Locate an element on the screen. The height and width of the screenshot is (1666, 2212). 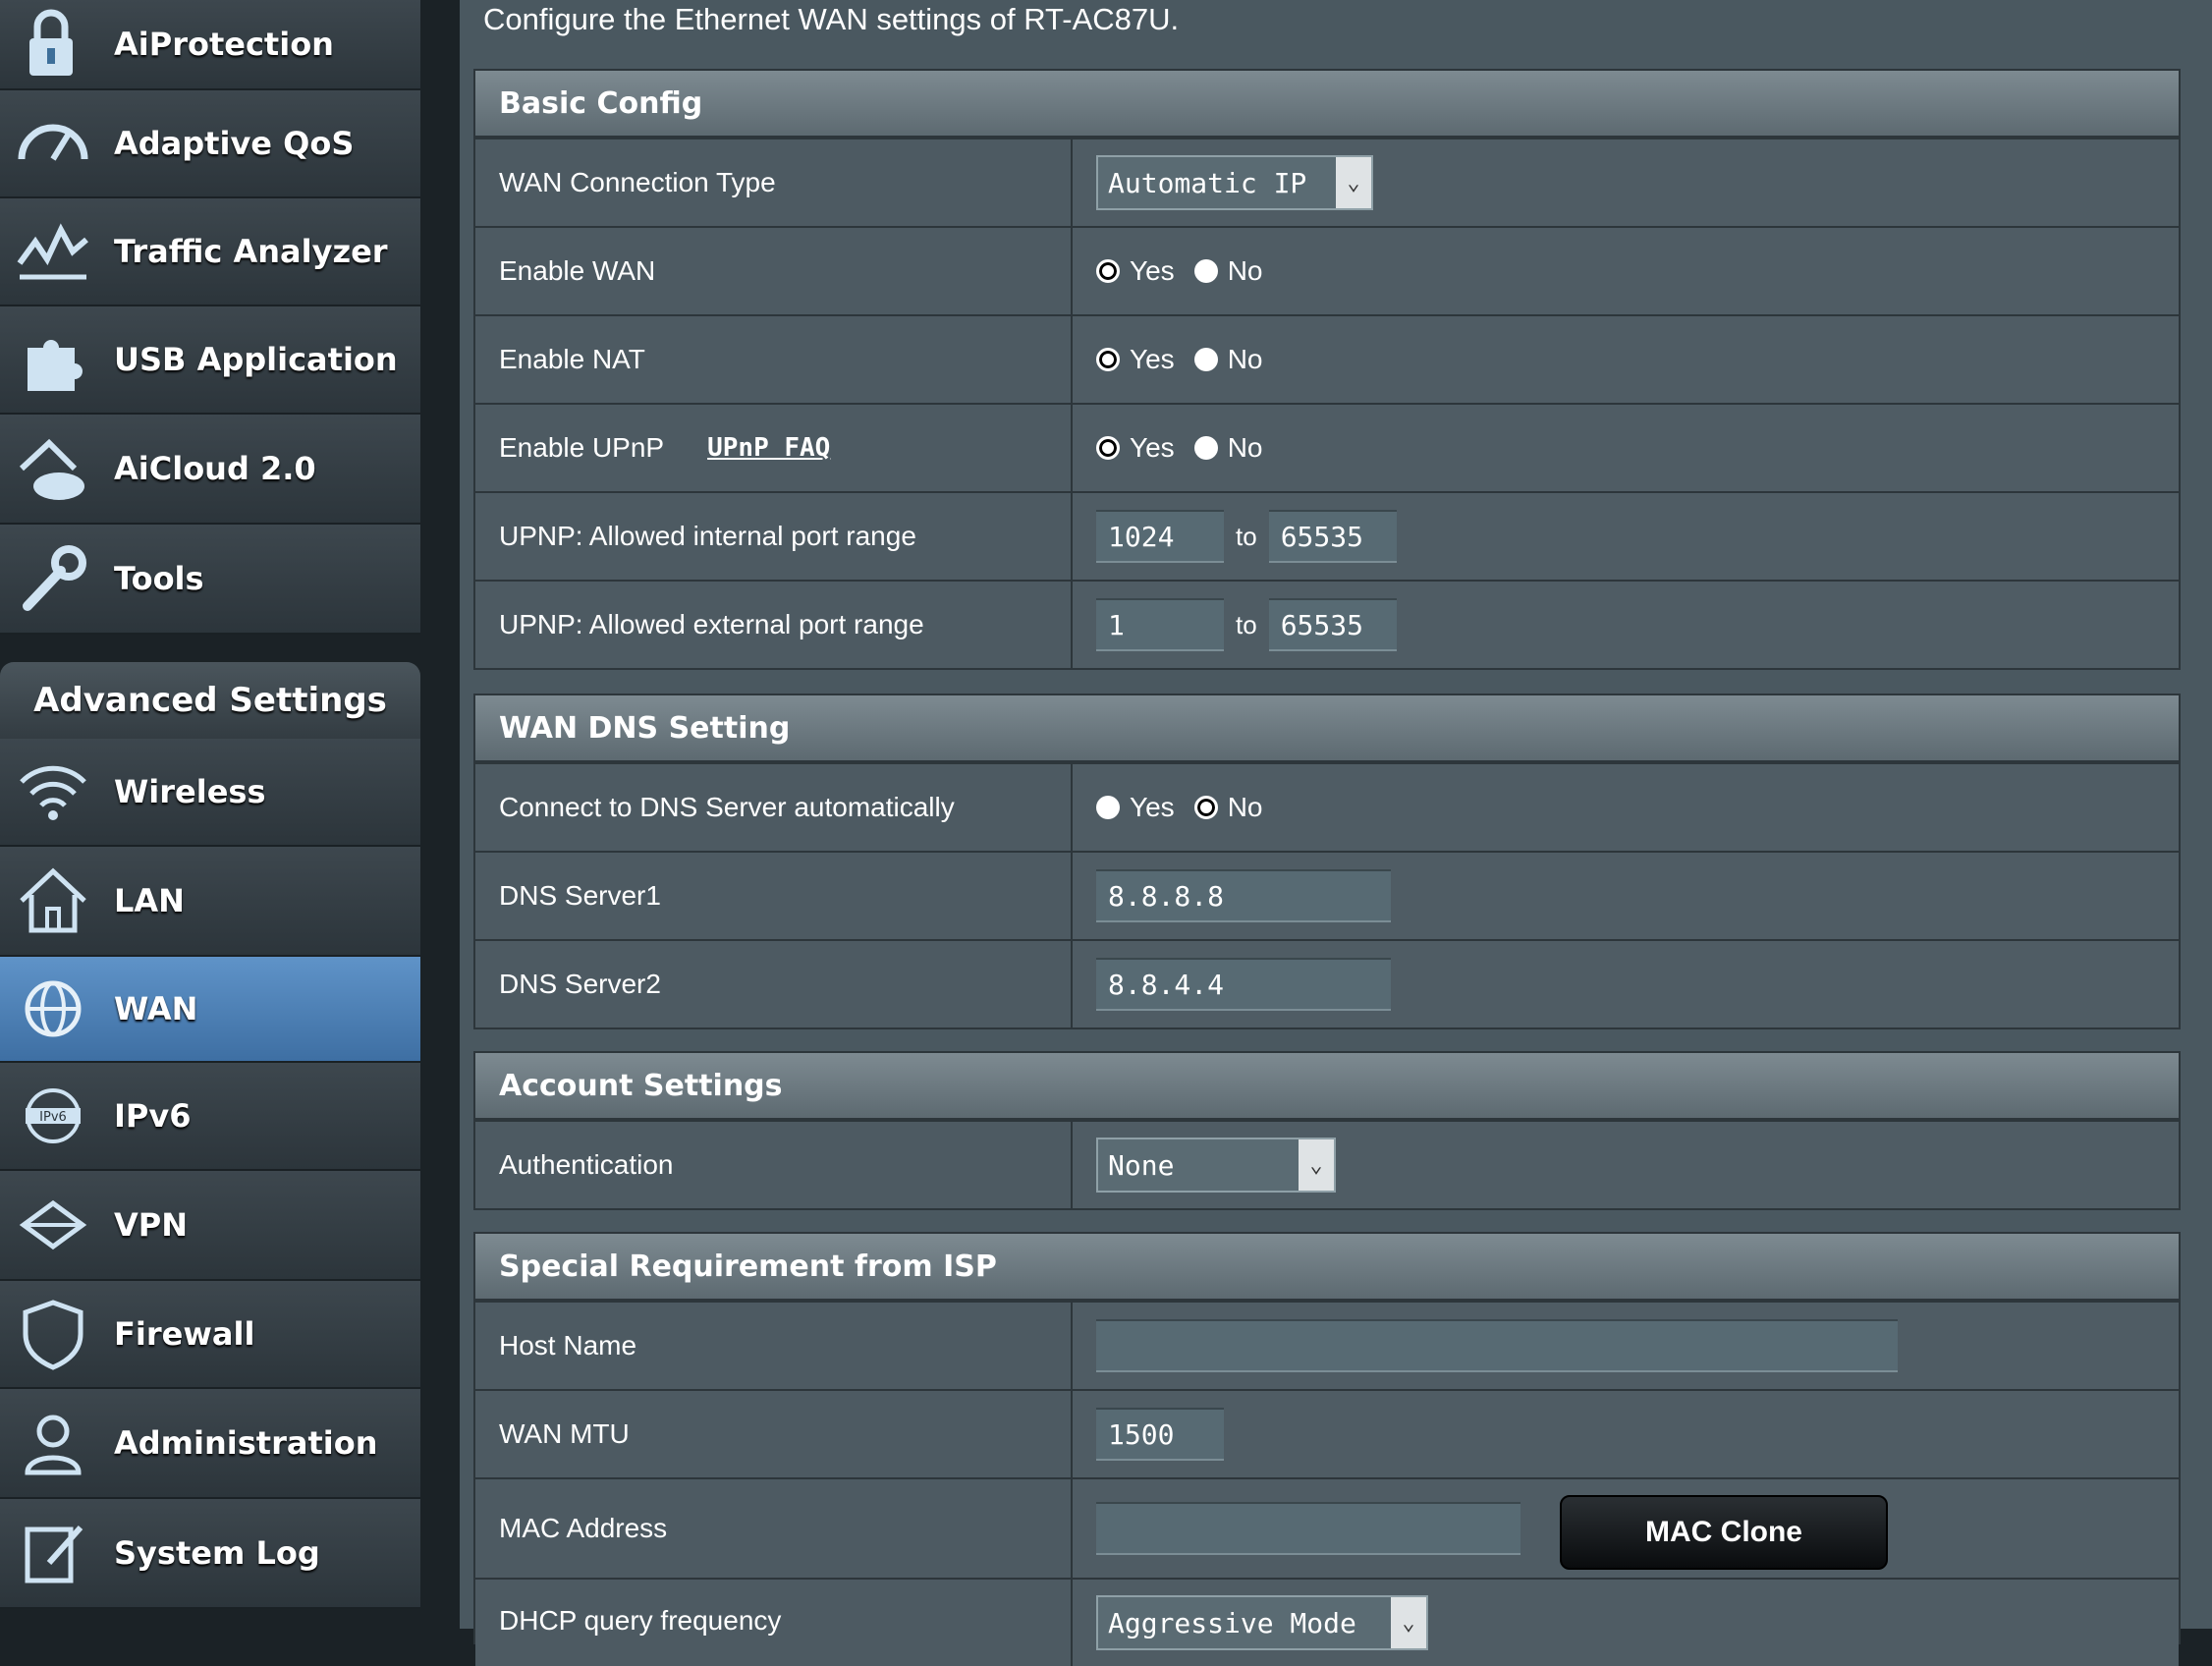
vpn-icon is located at coordinates (53, 1225).